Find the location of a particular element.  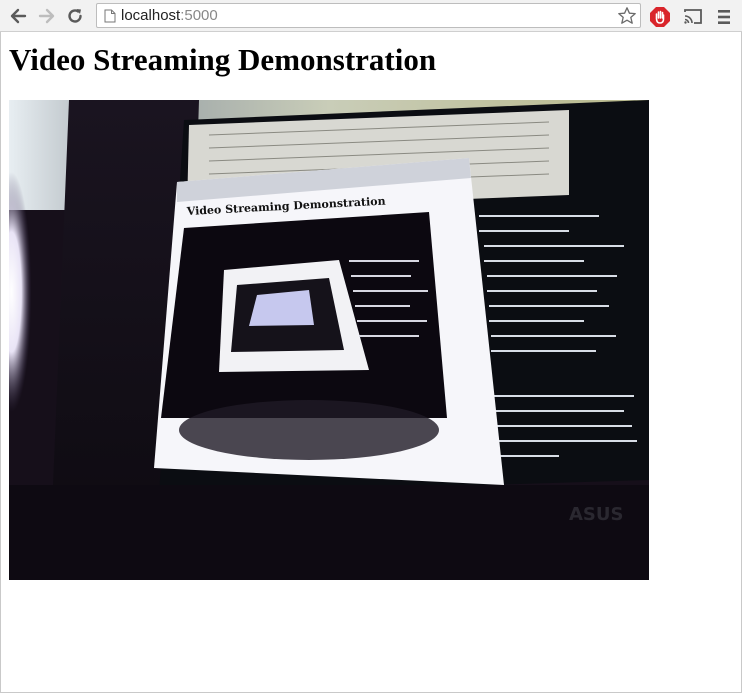

browser-toolbar: localhost:5000 is located at coordinates (371, 16).